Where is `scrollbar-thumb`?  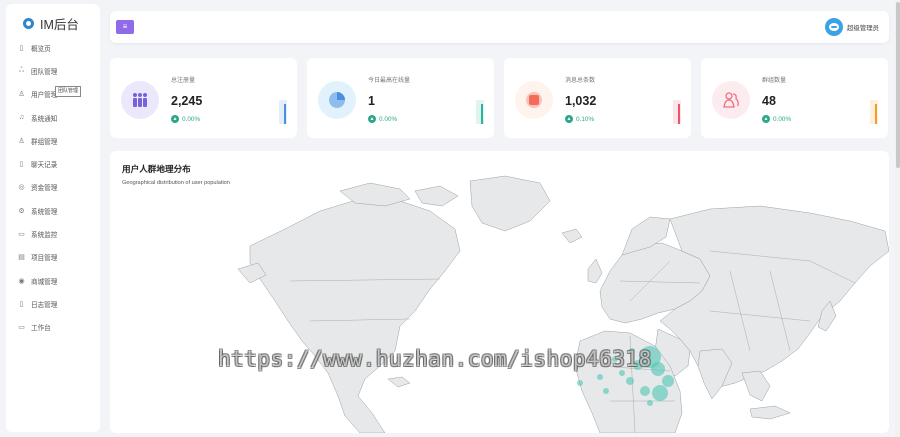
scrollbar-thumb is located at coordinates (898, 85).